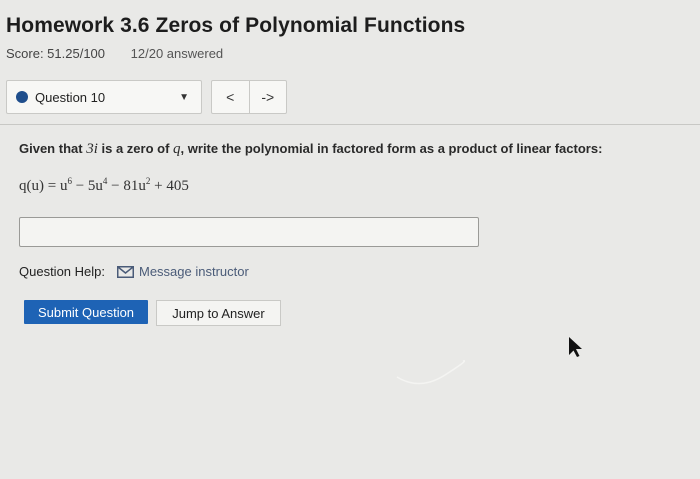  I want to click on jump-to-answer-button: Jump to Answer, so click(218, 313).